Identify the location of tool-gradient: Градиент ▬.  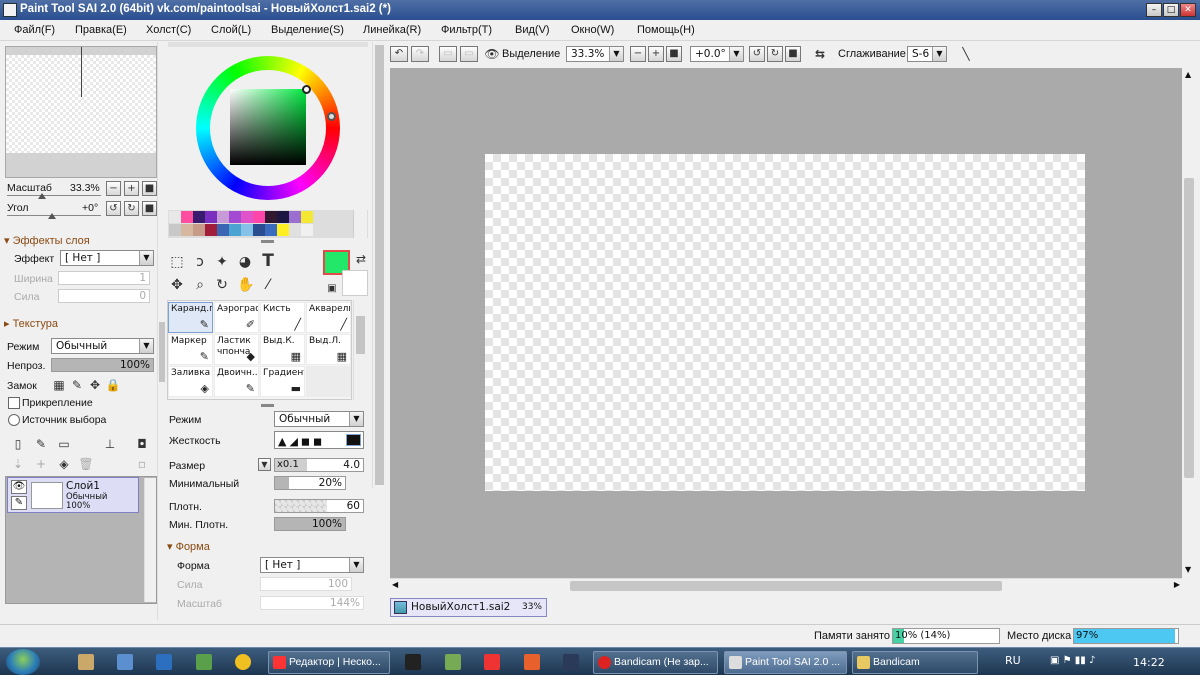
(282, 381).